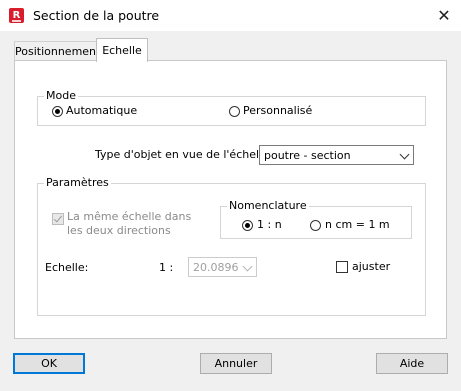  I want to click on ok-button: OK, so click(49, 363).